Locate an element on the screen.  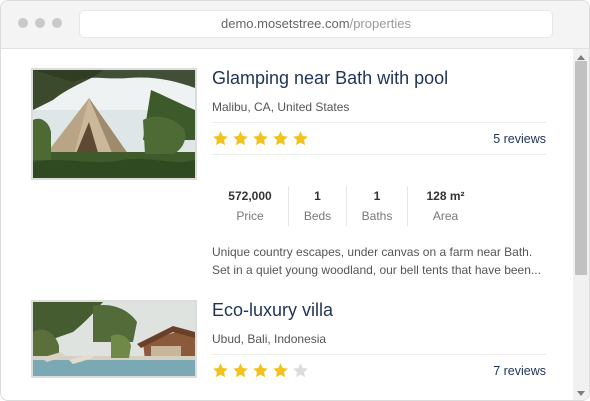
stat-baths-value: 1 is located at coordinates (377, 196).